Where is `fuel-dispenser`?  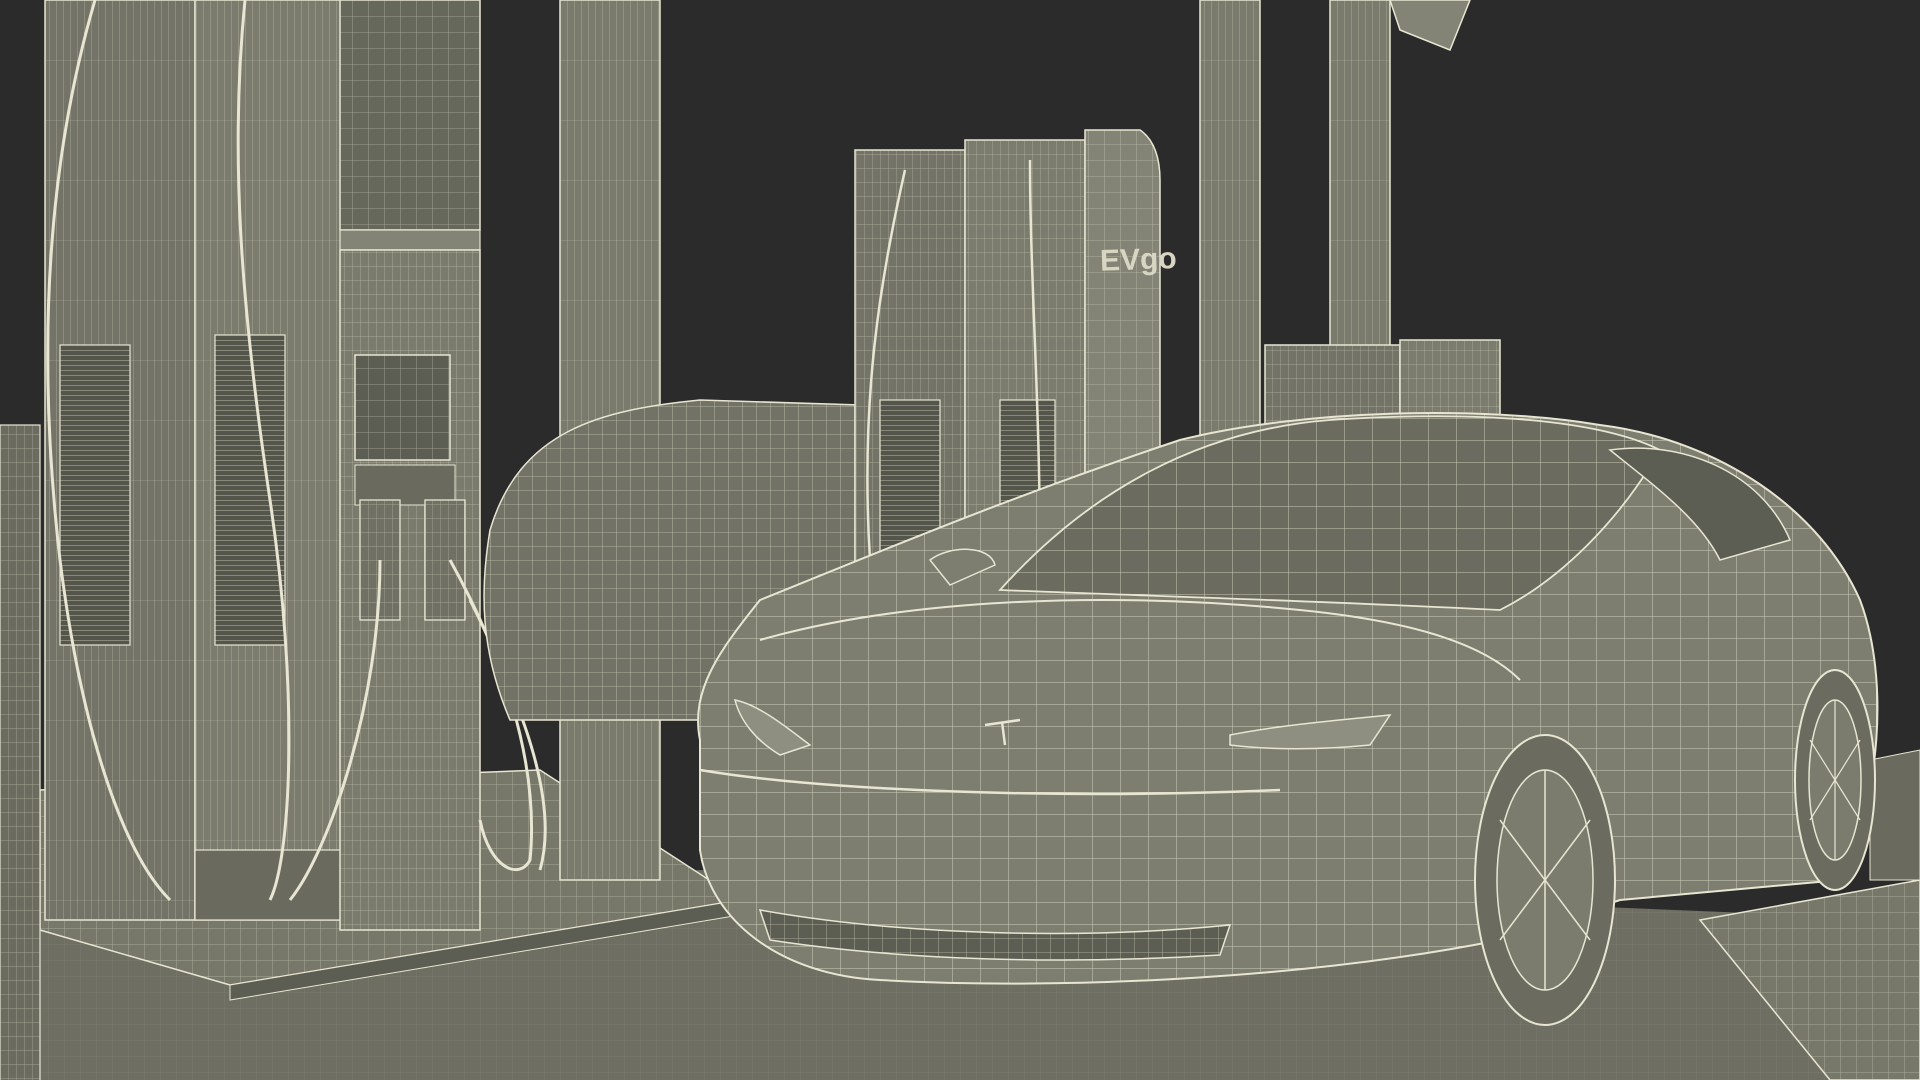
fuel-dispenser is located at coordinates (410, 465).